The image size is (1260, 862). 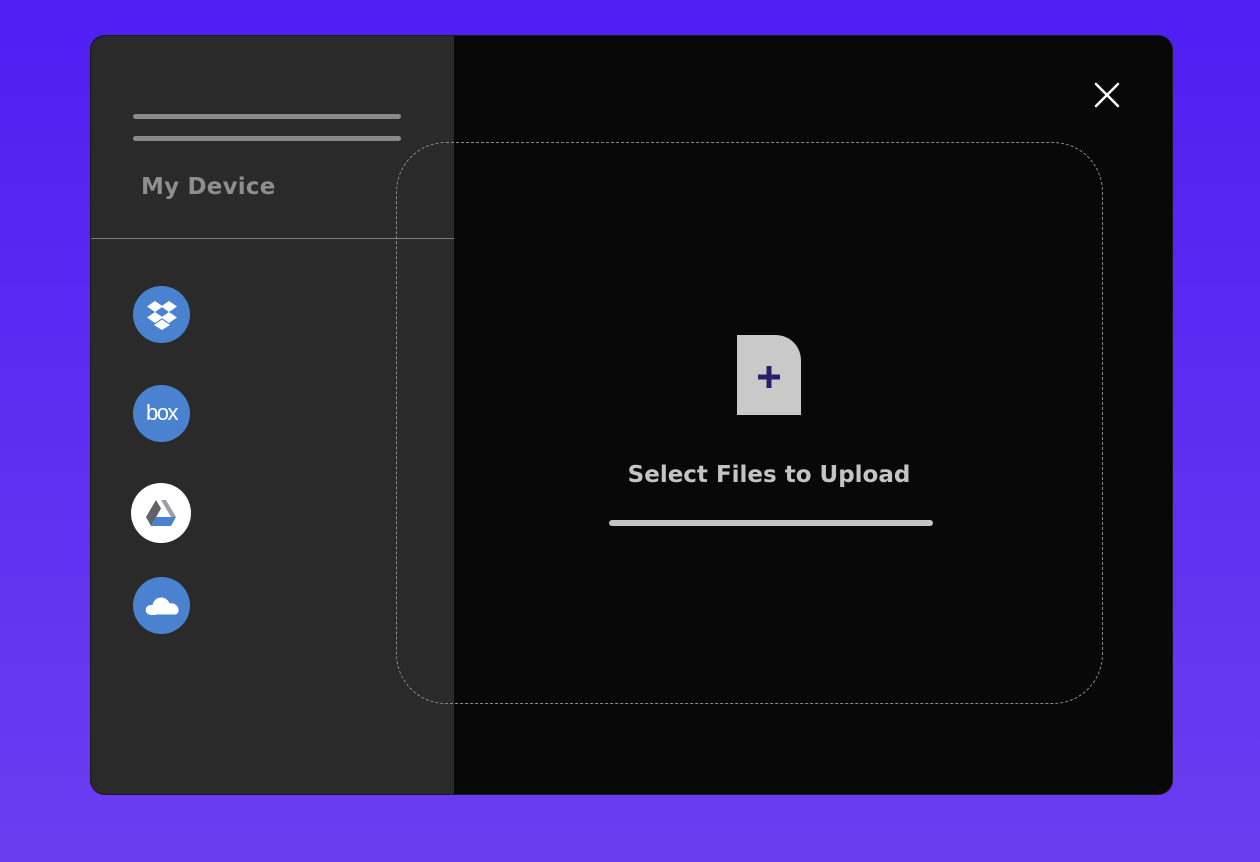 I want to click on add-file-icon, so click(x=769, y=375).